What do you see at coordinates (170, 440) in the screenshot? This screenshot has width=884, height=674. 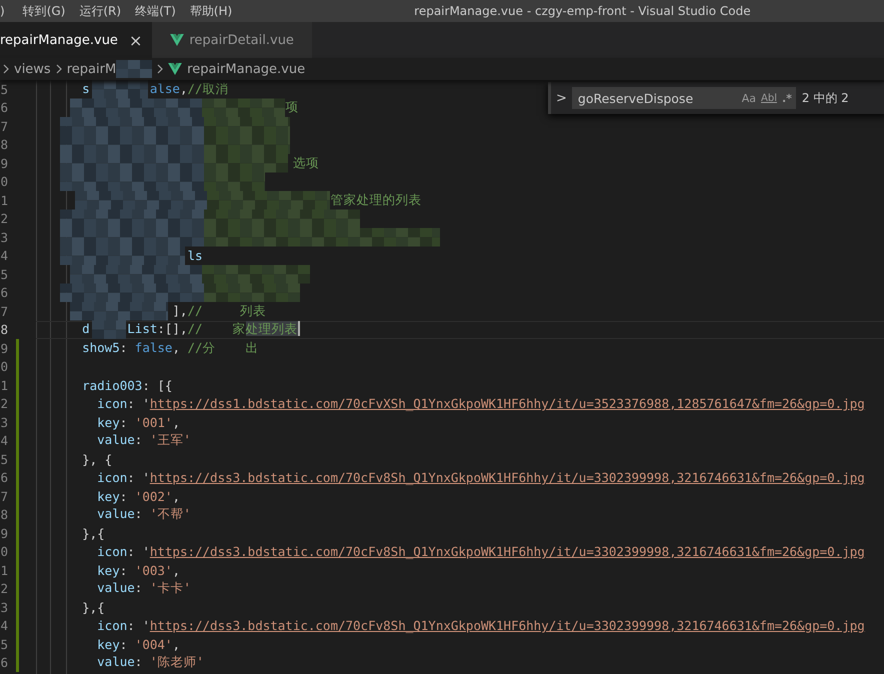 I see `code-token: '王军'` at bounding box center [170, 440].